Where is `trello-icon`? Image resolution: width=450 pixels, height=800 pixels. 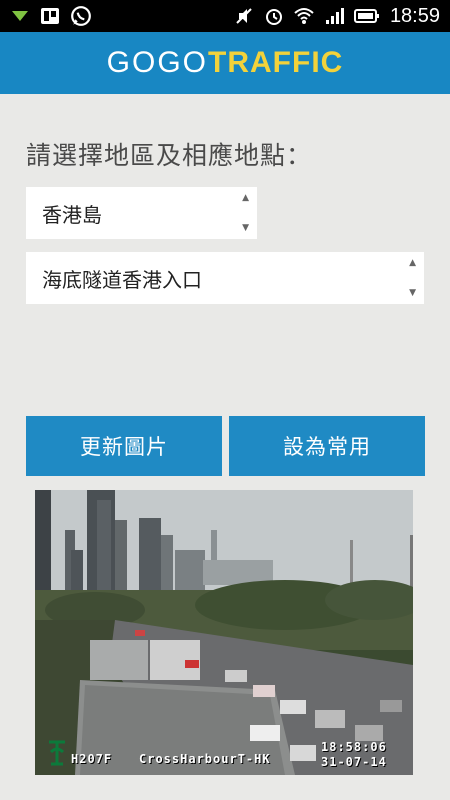 trello-icon is located at coordinates (50, 16).